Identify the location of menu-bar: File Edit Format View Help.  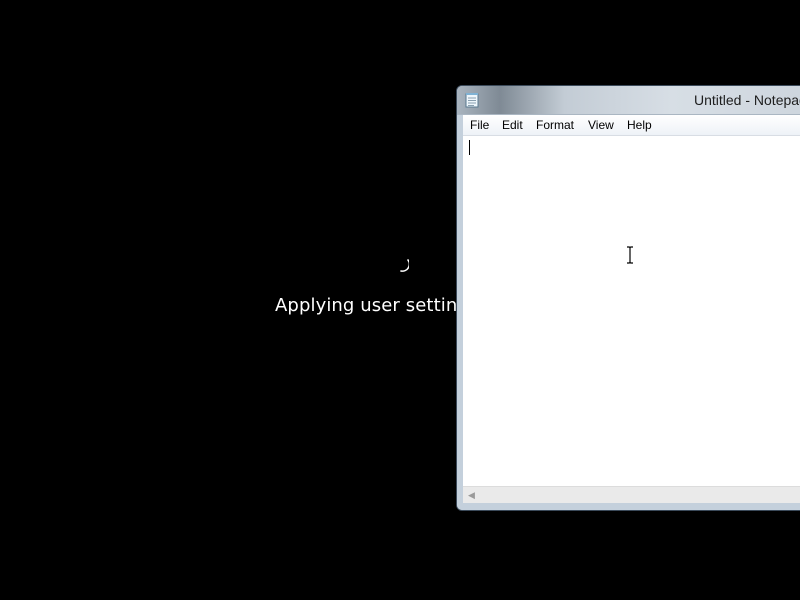
(631, 125).